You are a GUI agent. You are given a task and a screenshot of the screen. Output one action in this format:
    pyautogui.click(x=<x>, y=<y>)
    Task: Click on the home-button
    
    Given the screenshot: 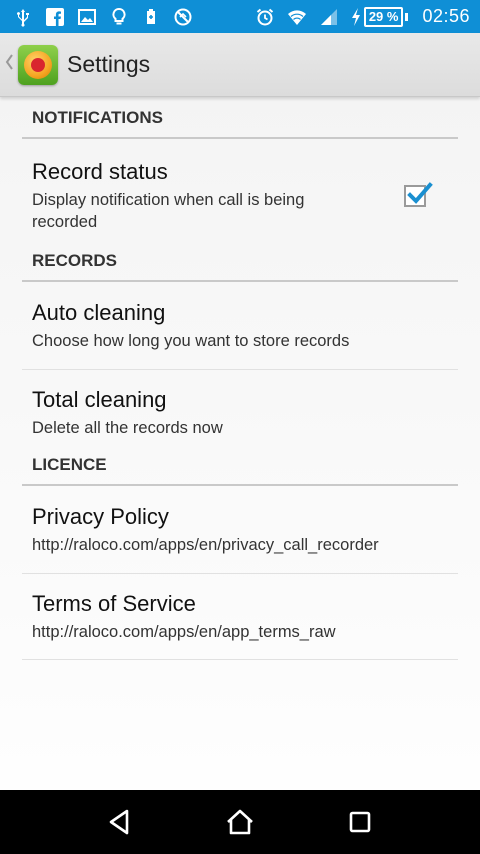 What is the action you would take?
    pyautogui.click(x=240, y=822)
    